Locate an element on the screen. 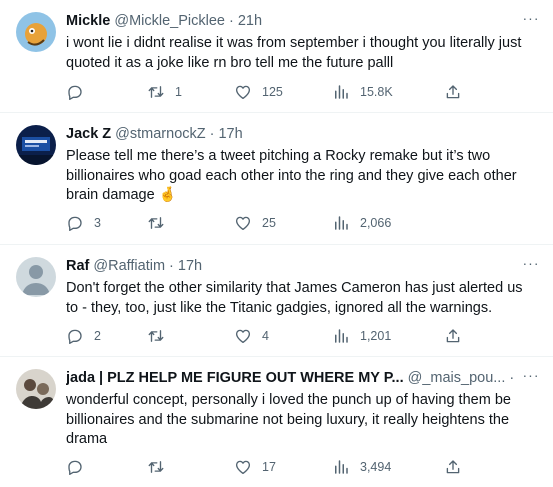 The width and height of the screenshot is (553, 487). timestamp: 21h is located at coordinates (250, 21).